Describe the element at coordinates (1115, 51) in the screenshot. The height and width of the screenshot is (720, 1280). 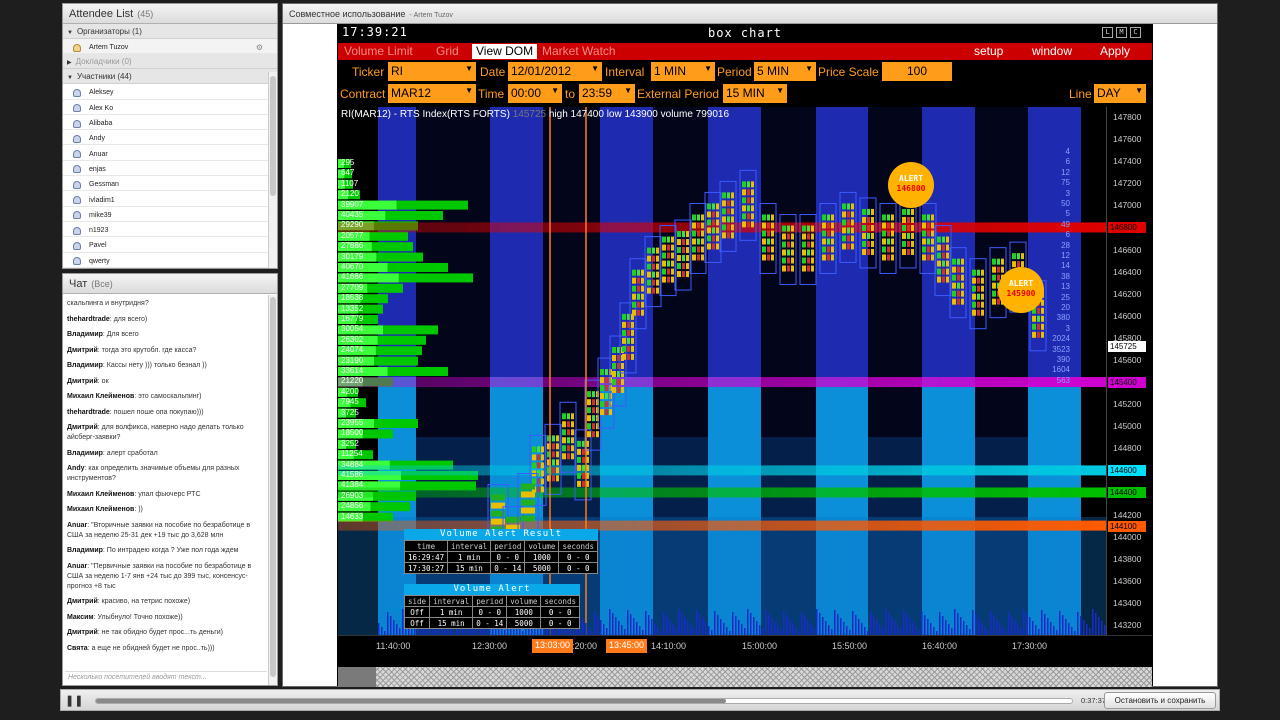
I see `menu-apply: Apply` at that location.